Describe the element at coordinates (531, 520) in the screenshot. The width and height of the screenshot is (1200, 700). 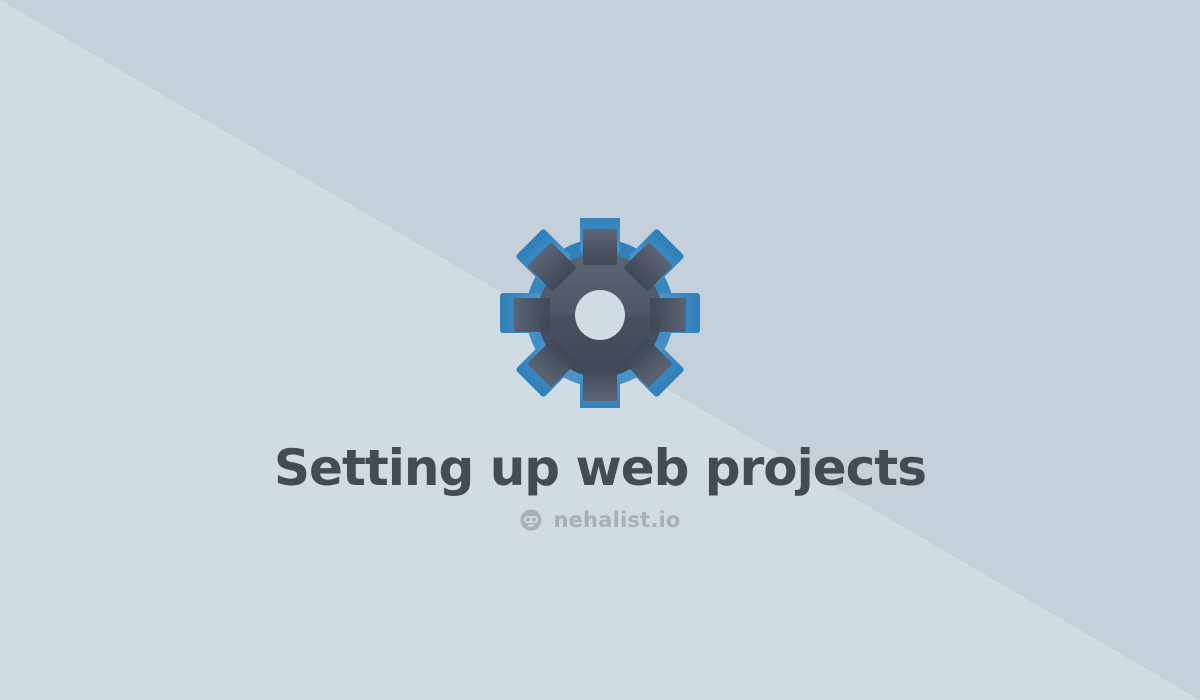
I see `robot-logo-icon` at that location.